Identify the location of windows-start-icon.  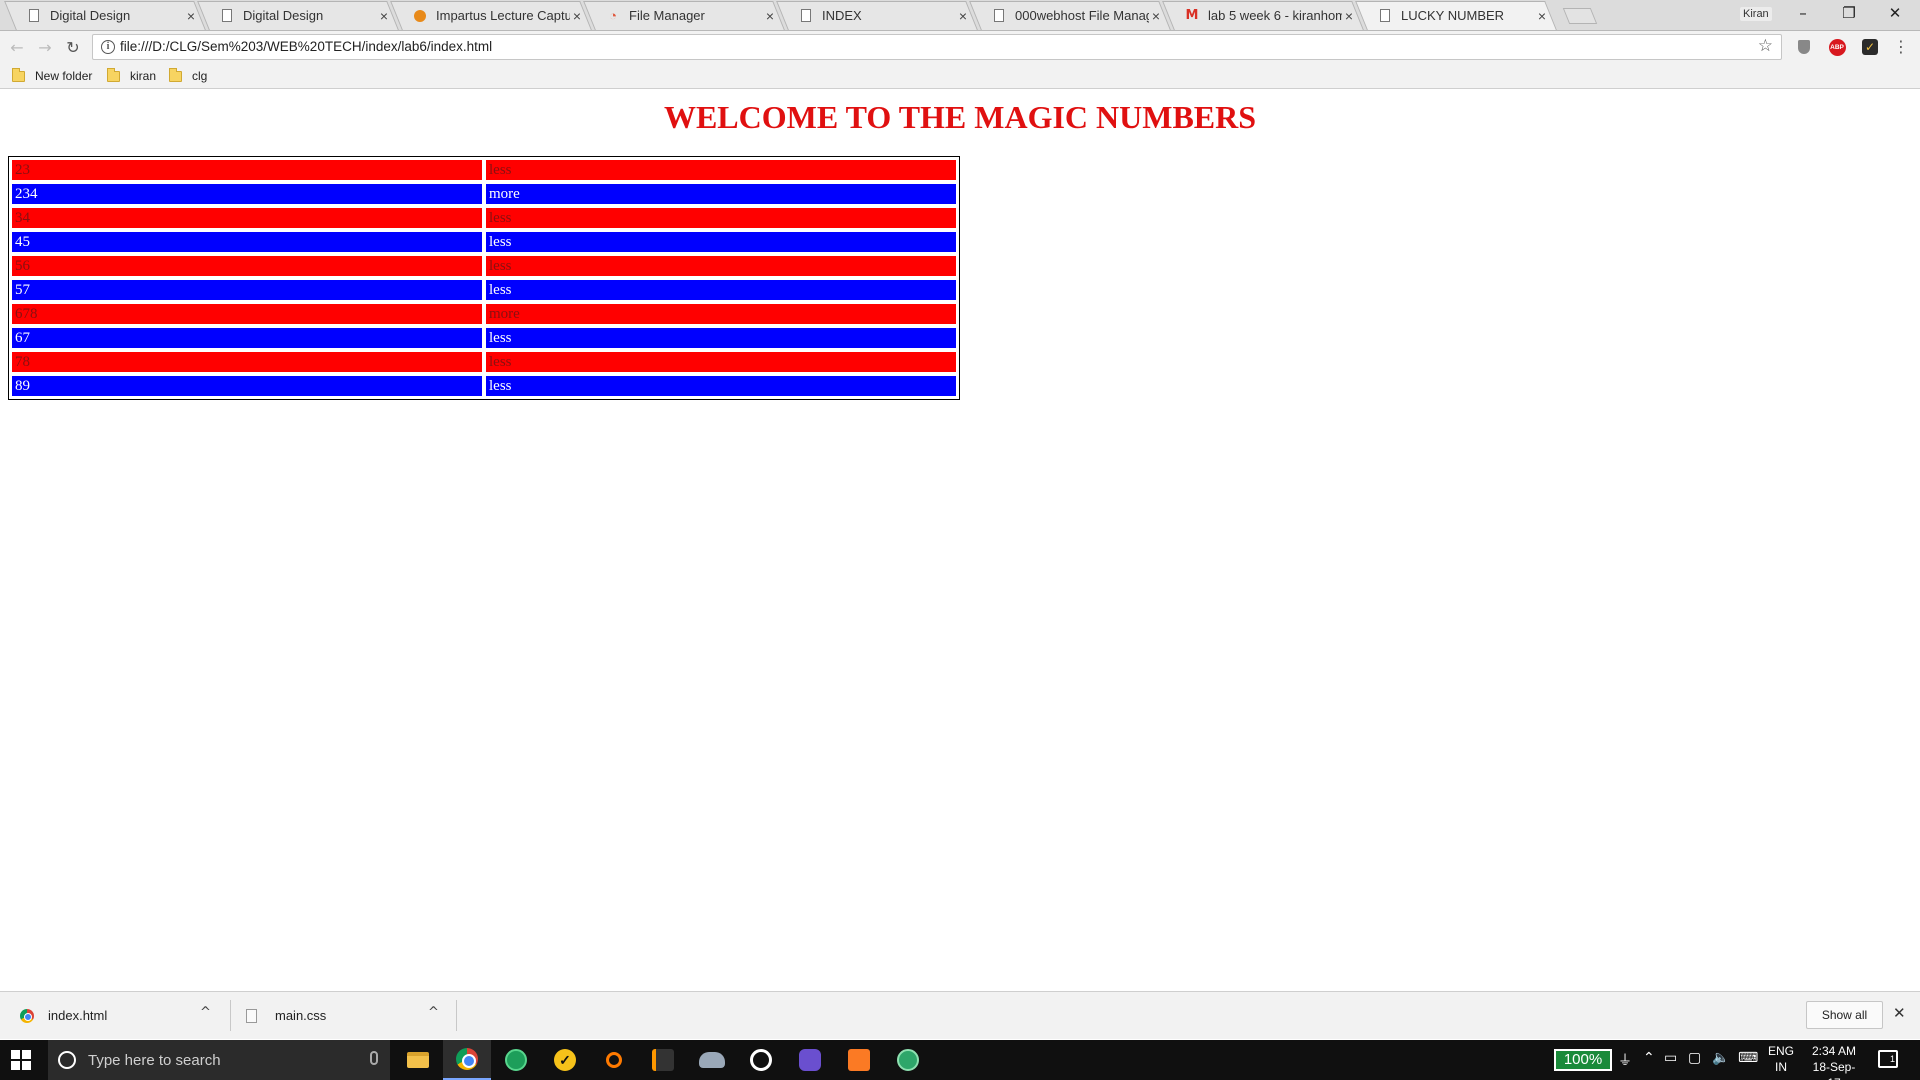
(21, 1060).